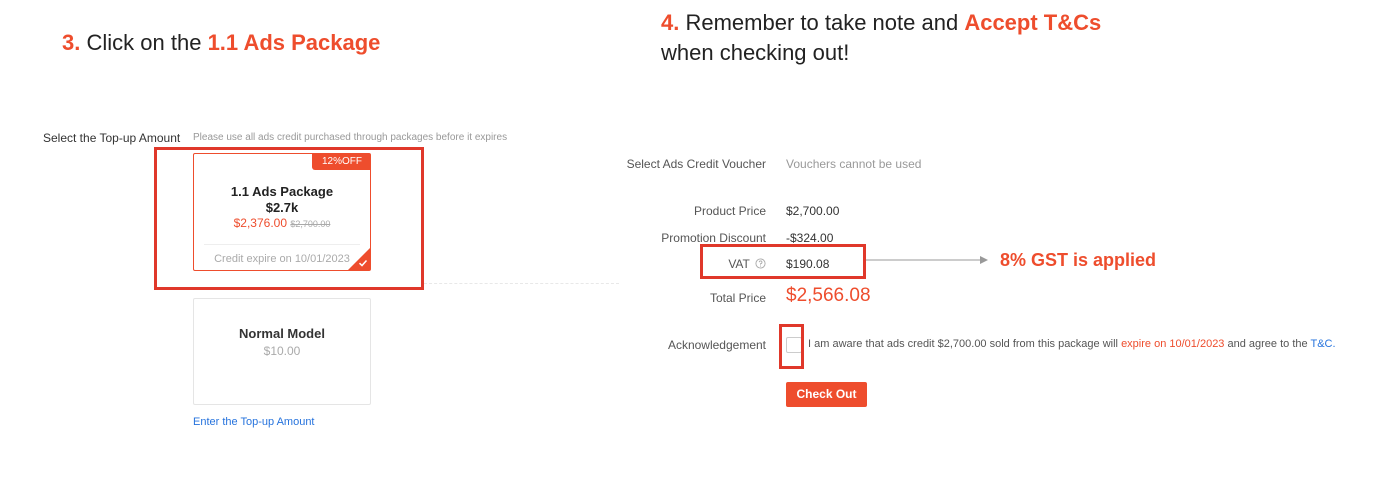 This screenshot has height=477, width=1373. I want to click on step3-text: Click on the, so click(144, 42).